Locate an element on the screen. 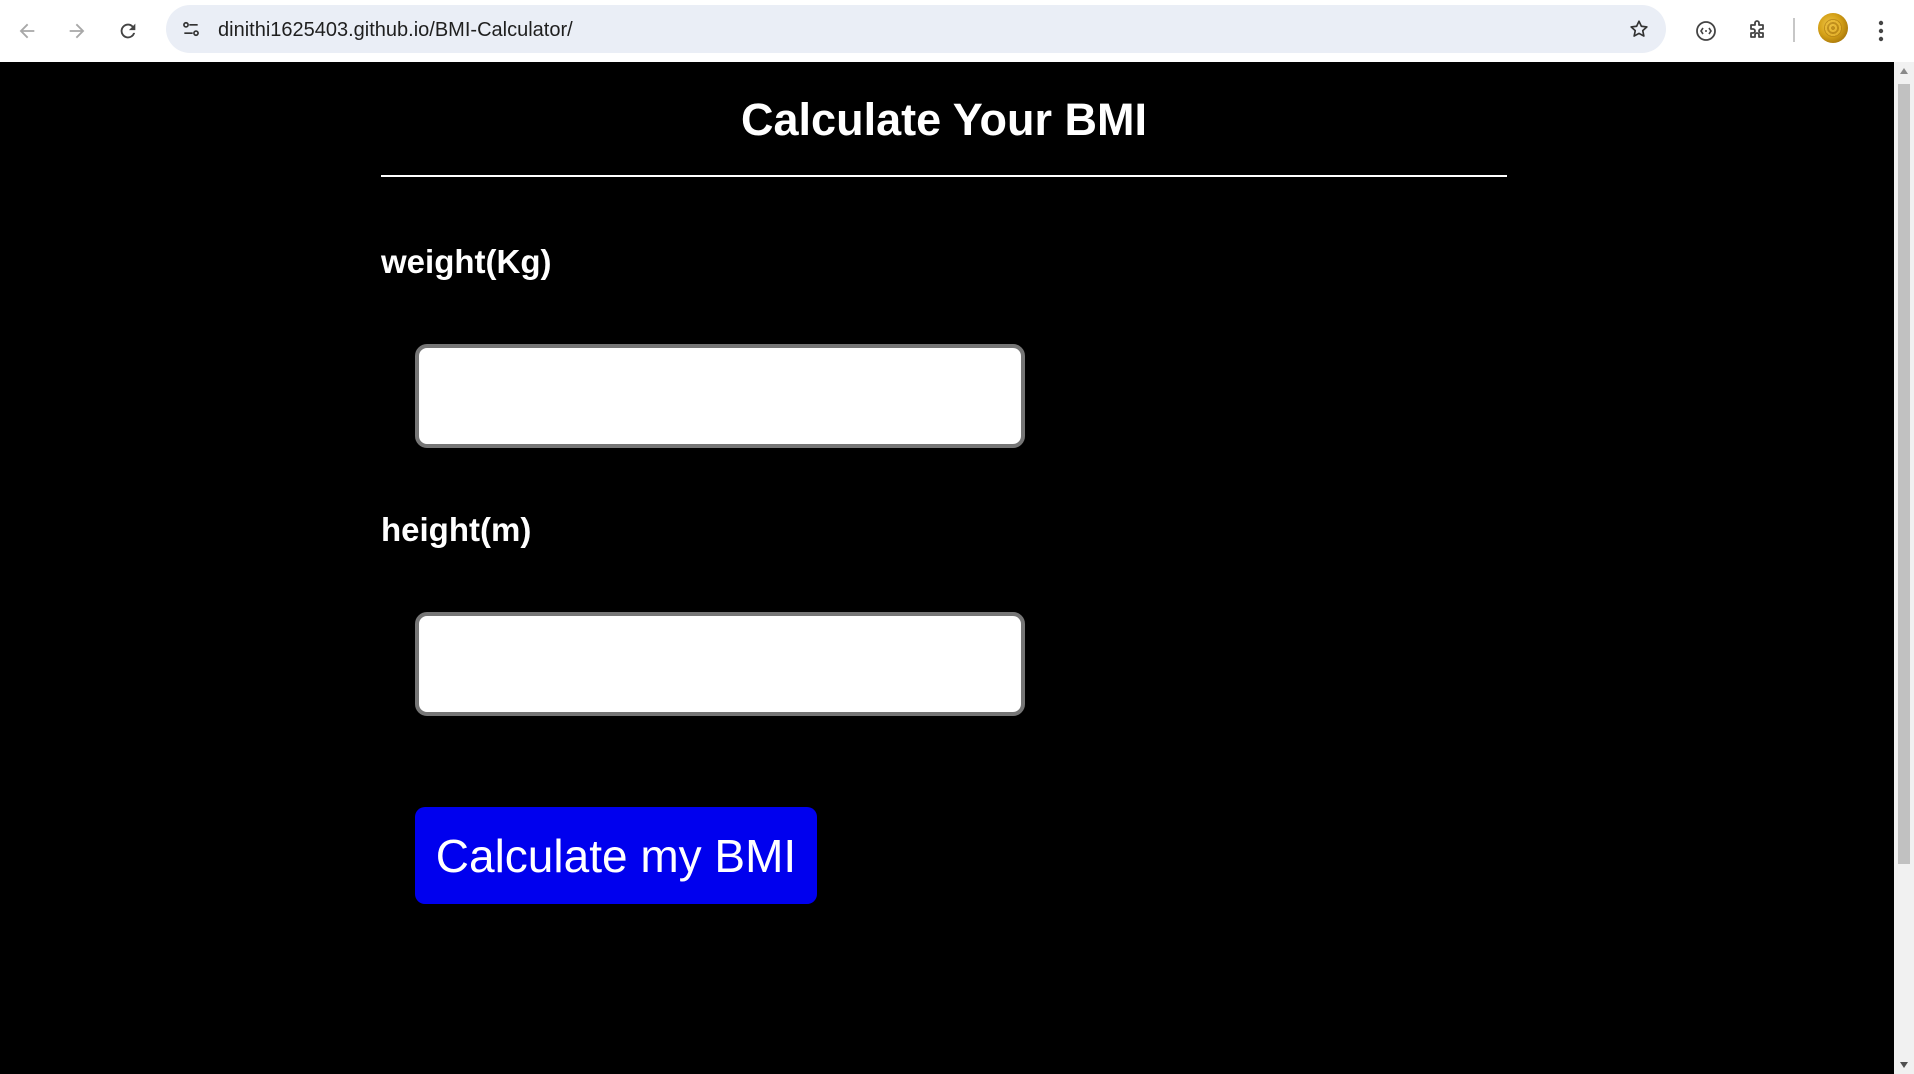  site-settings-icon is located at coordinates (191, 29).